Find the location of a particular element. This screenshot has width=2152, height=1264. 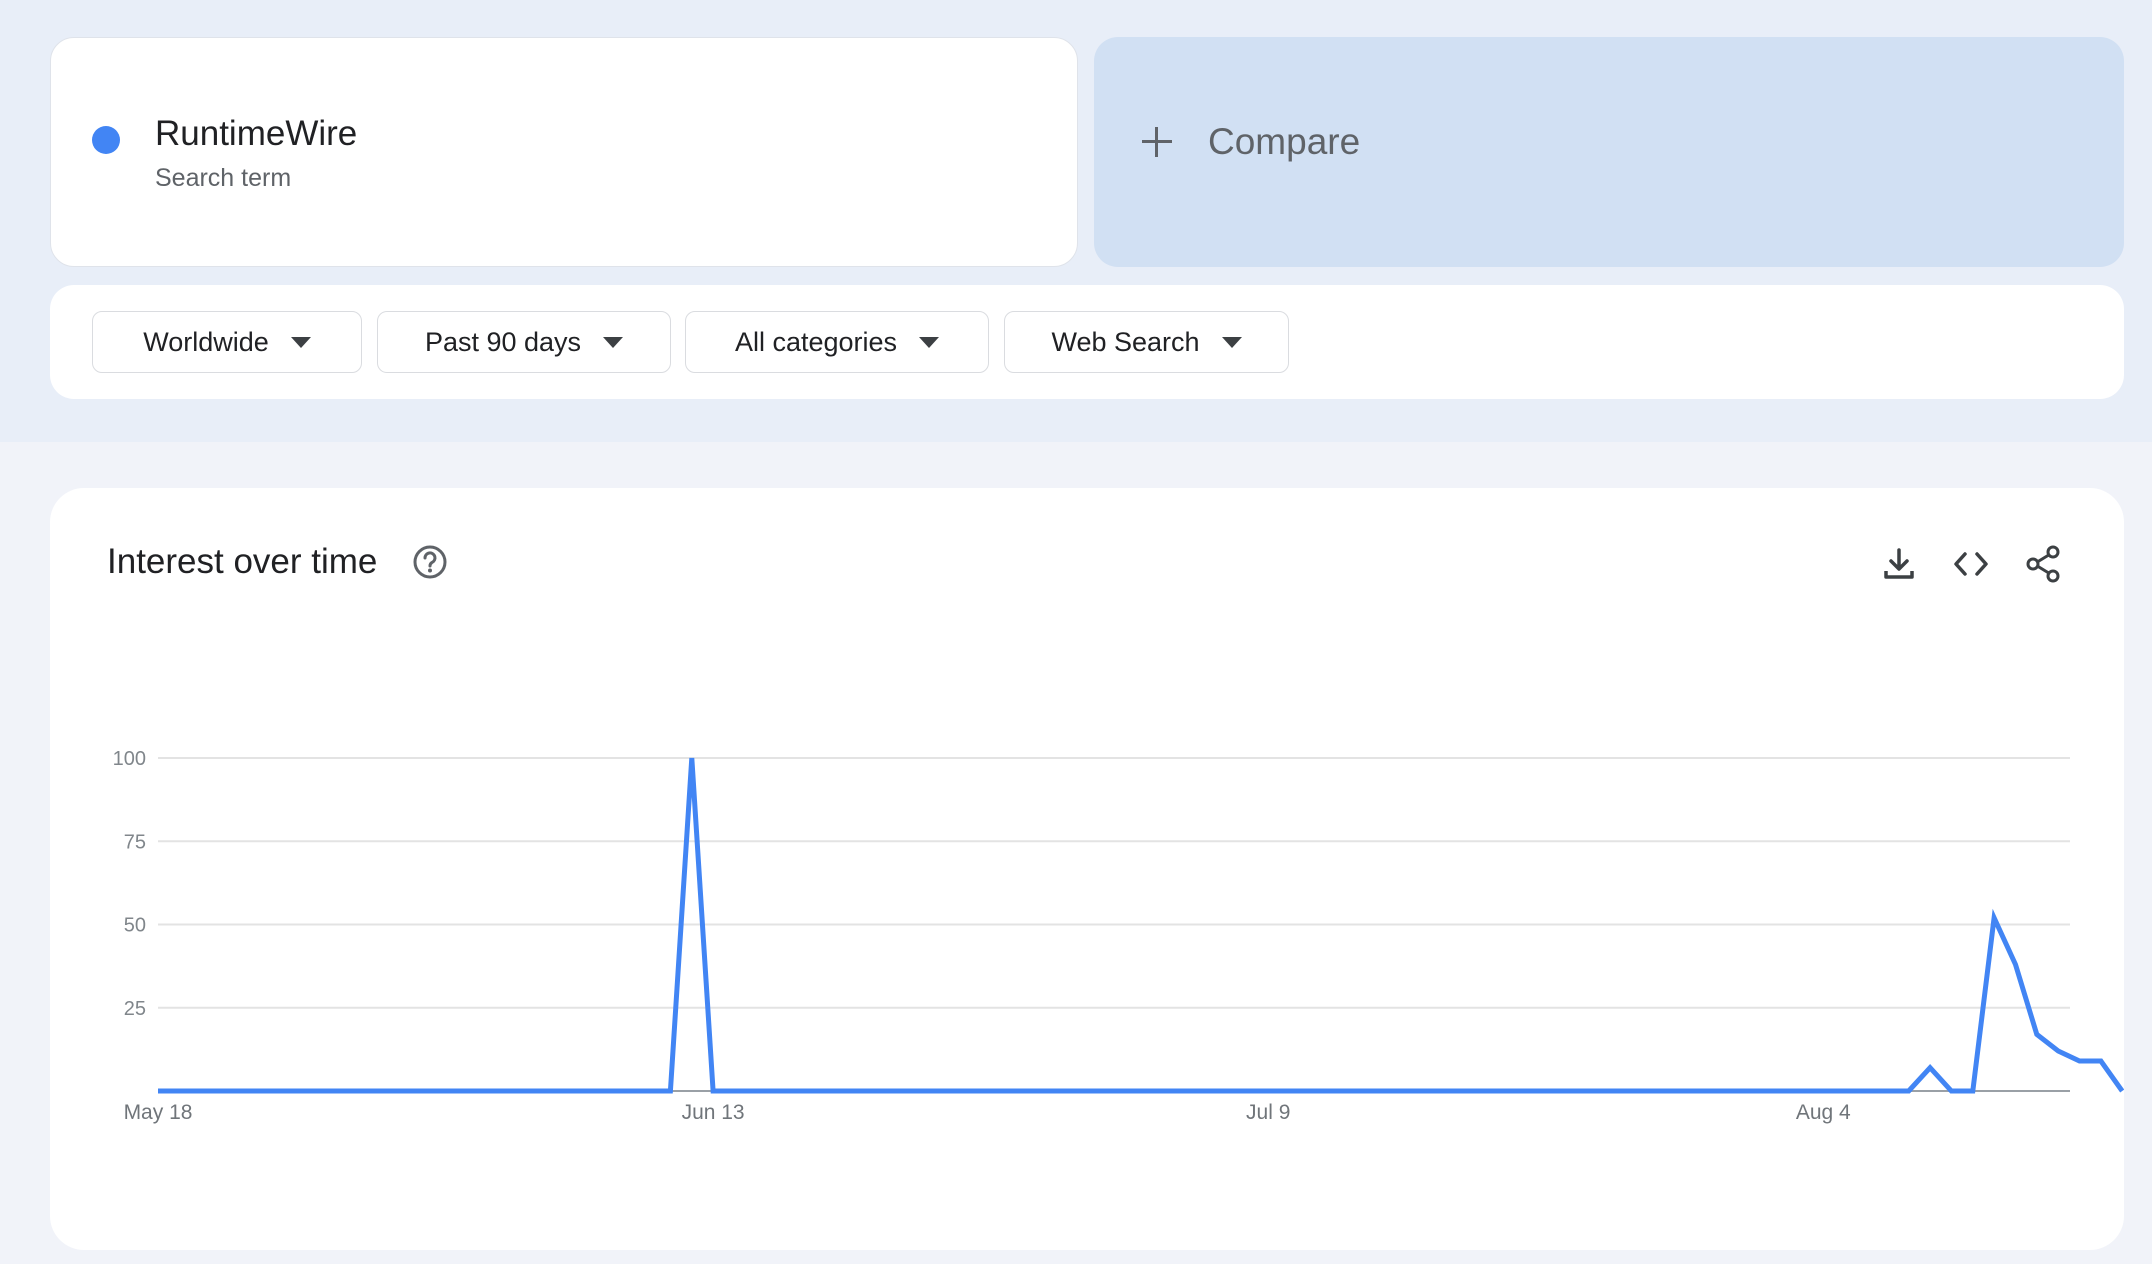

category-dropdown: All categories is located at coordinates (837, 342).